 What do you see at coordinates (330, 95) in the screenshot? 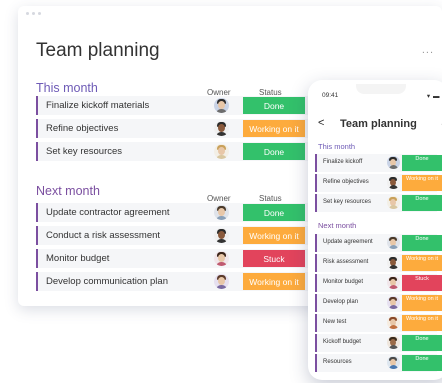
I see `status-bar-time: 09:41` at bounding box center [330, 95].